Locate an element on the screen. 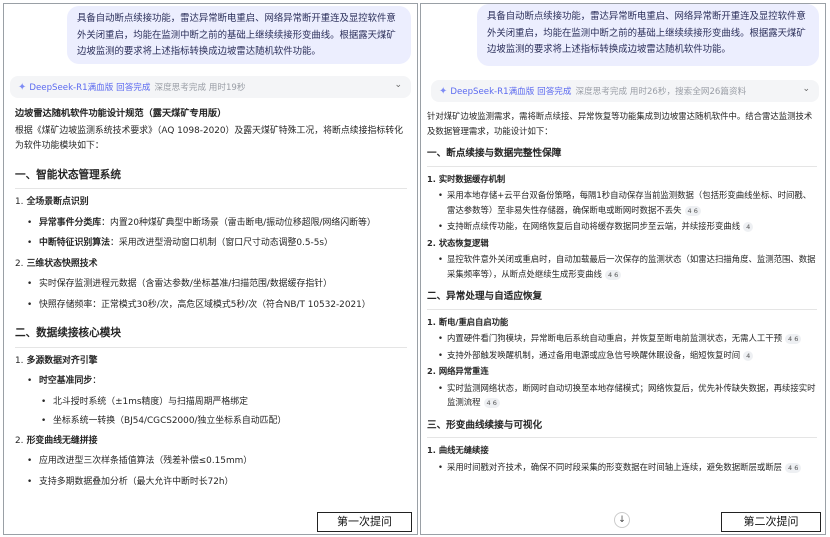 The image size is (830, 537). list-item: 坐标系统一转换（BJ54/CGCS2000/独立坐标系自动匹配） is located at coordinates (211, 422).